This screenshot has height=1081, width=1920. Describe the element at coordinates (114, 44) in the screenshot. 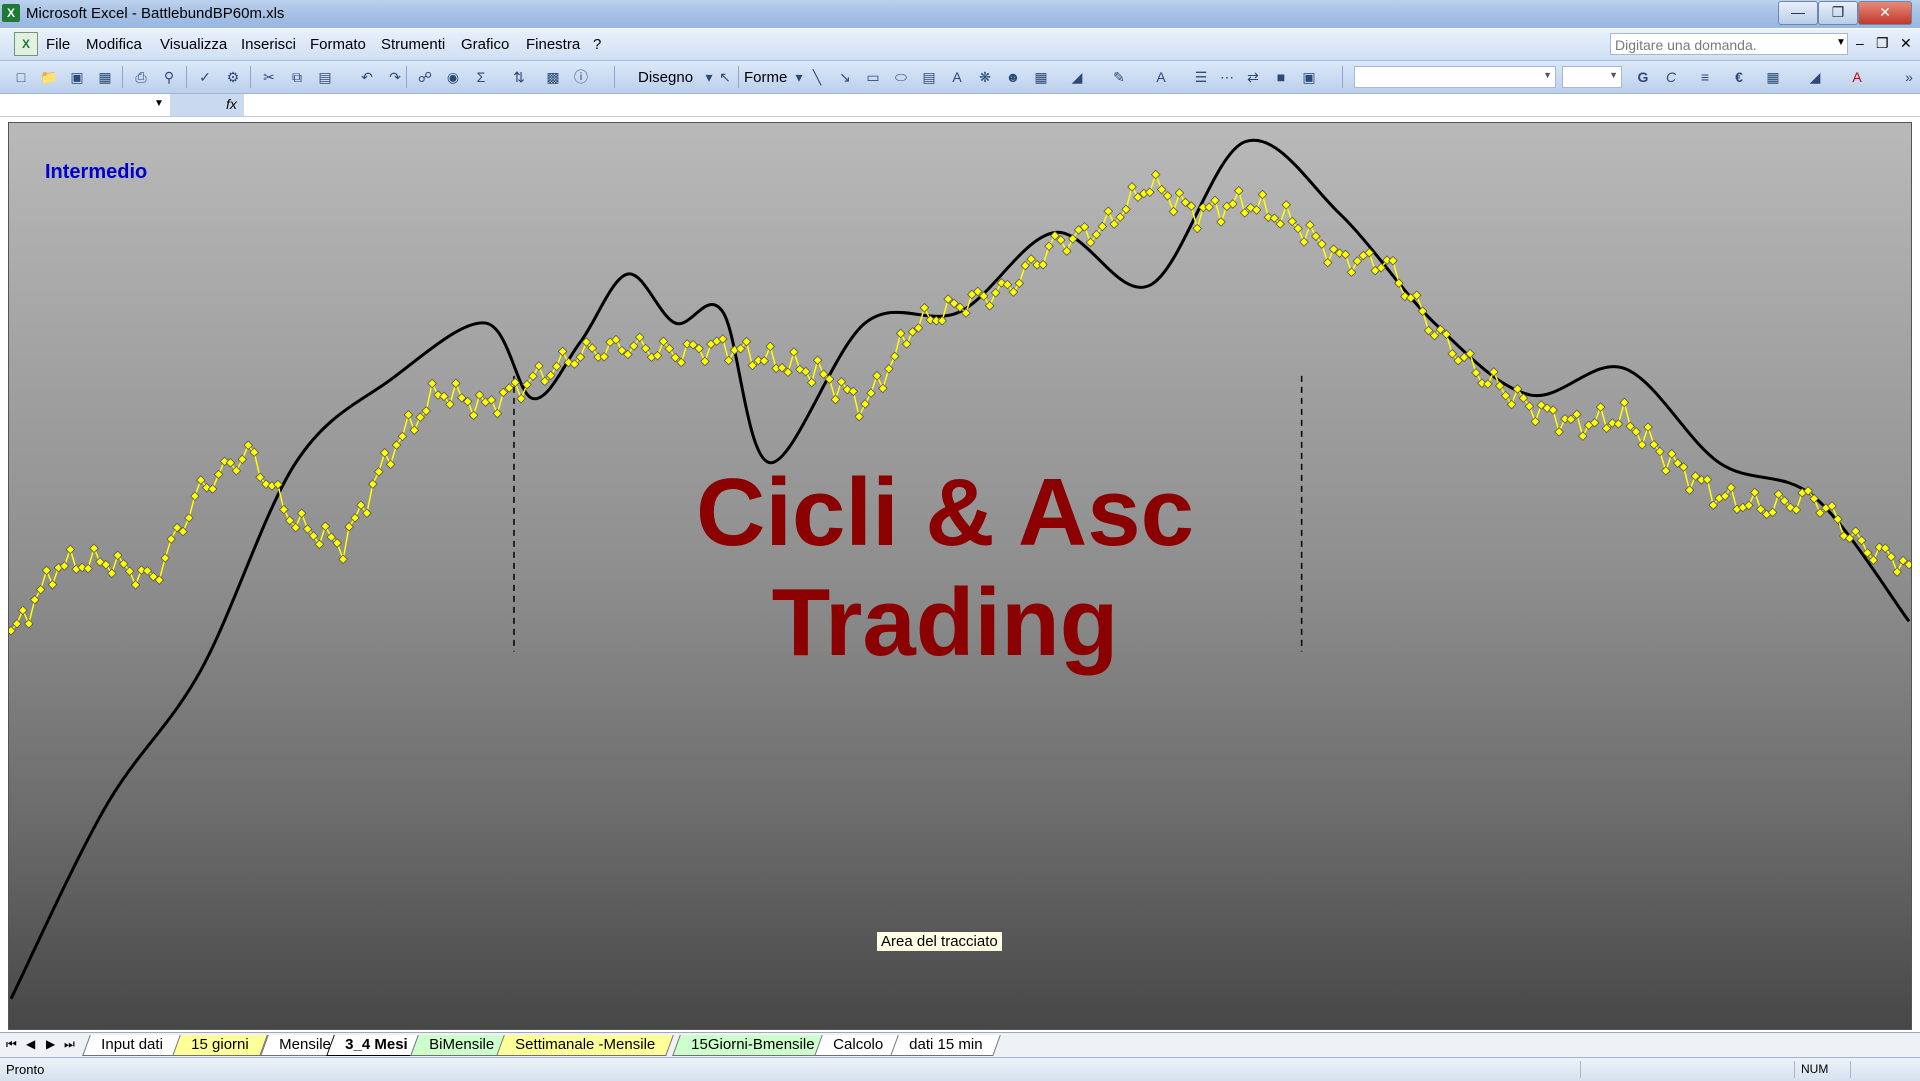

I see `menu-modifica: Modifica` at that location.